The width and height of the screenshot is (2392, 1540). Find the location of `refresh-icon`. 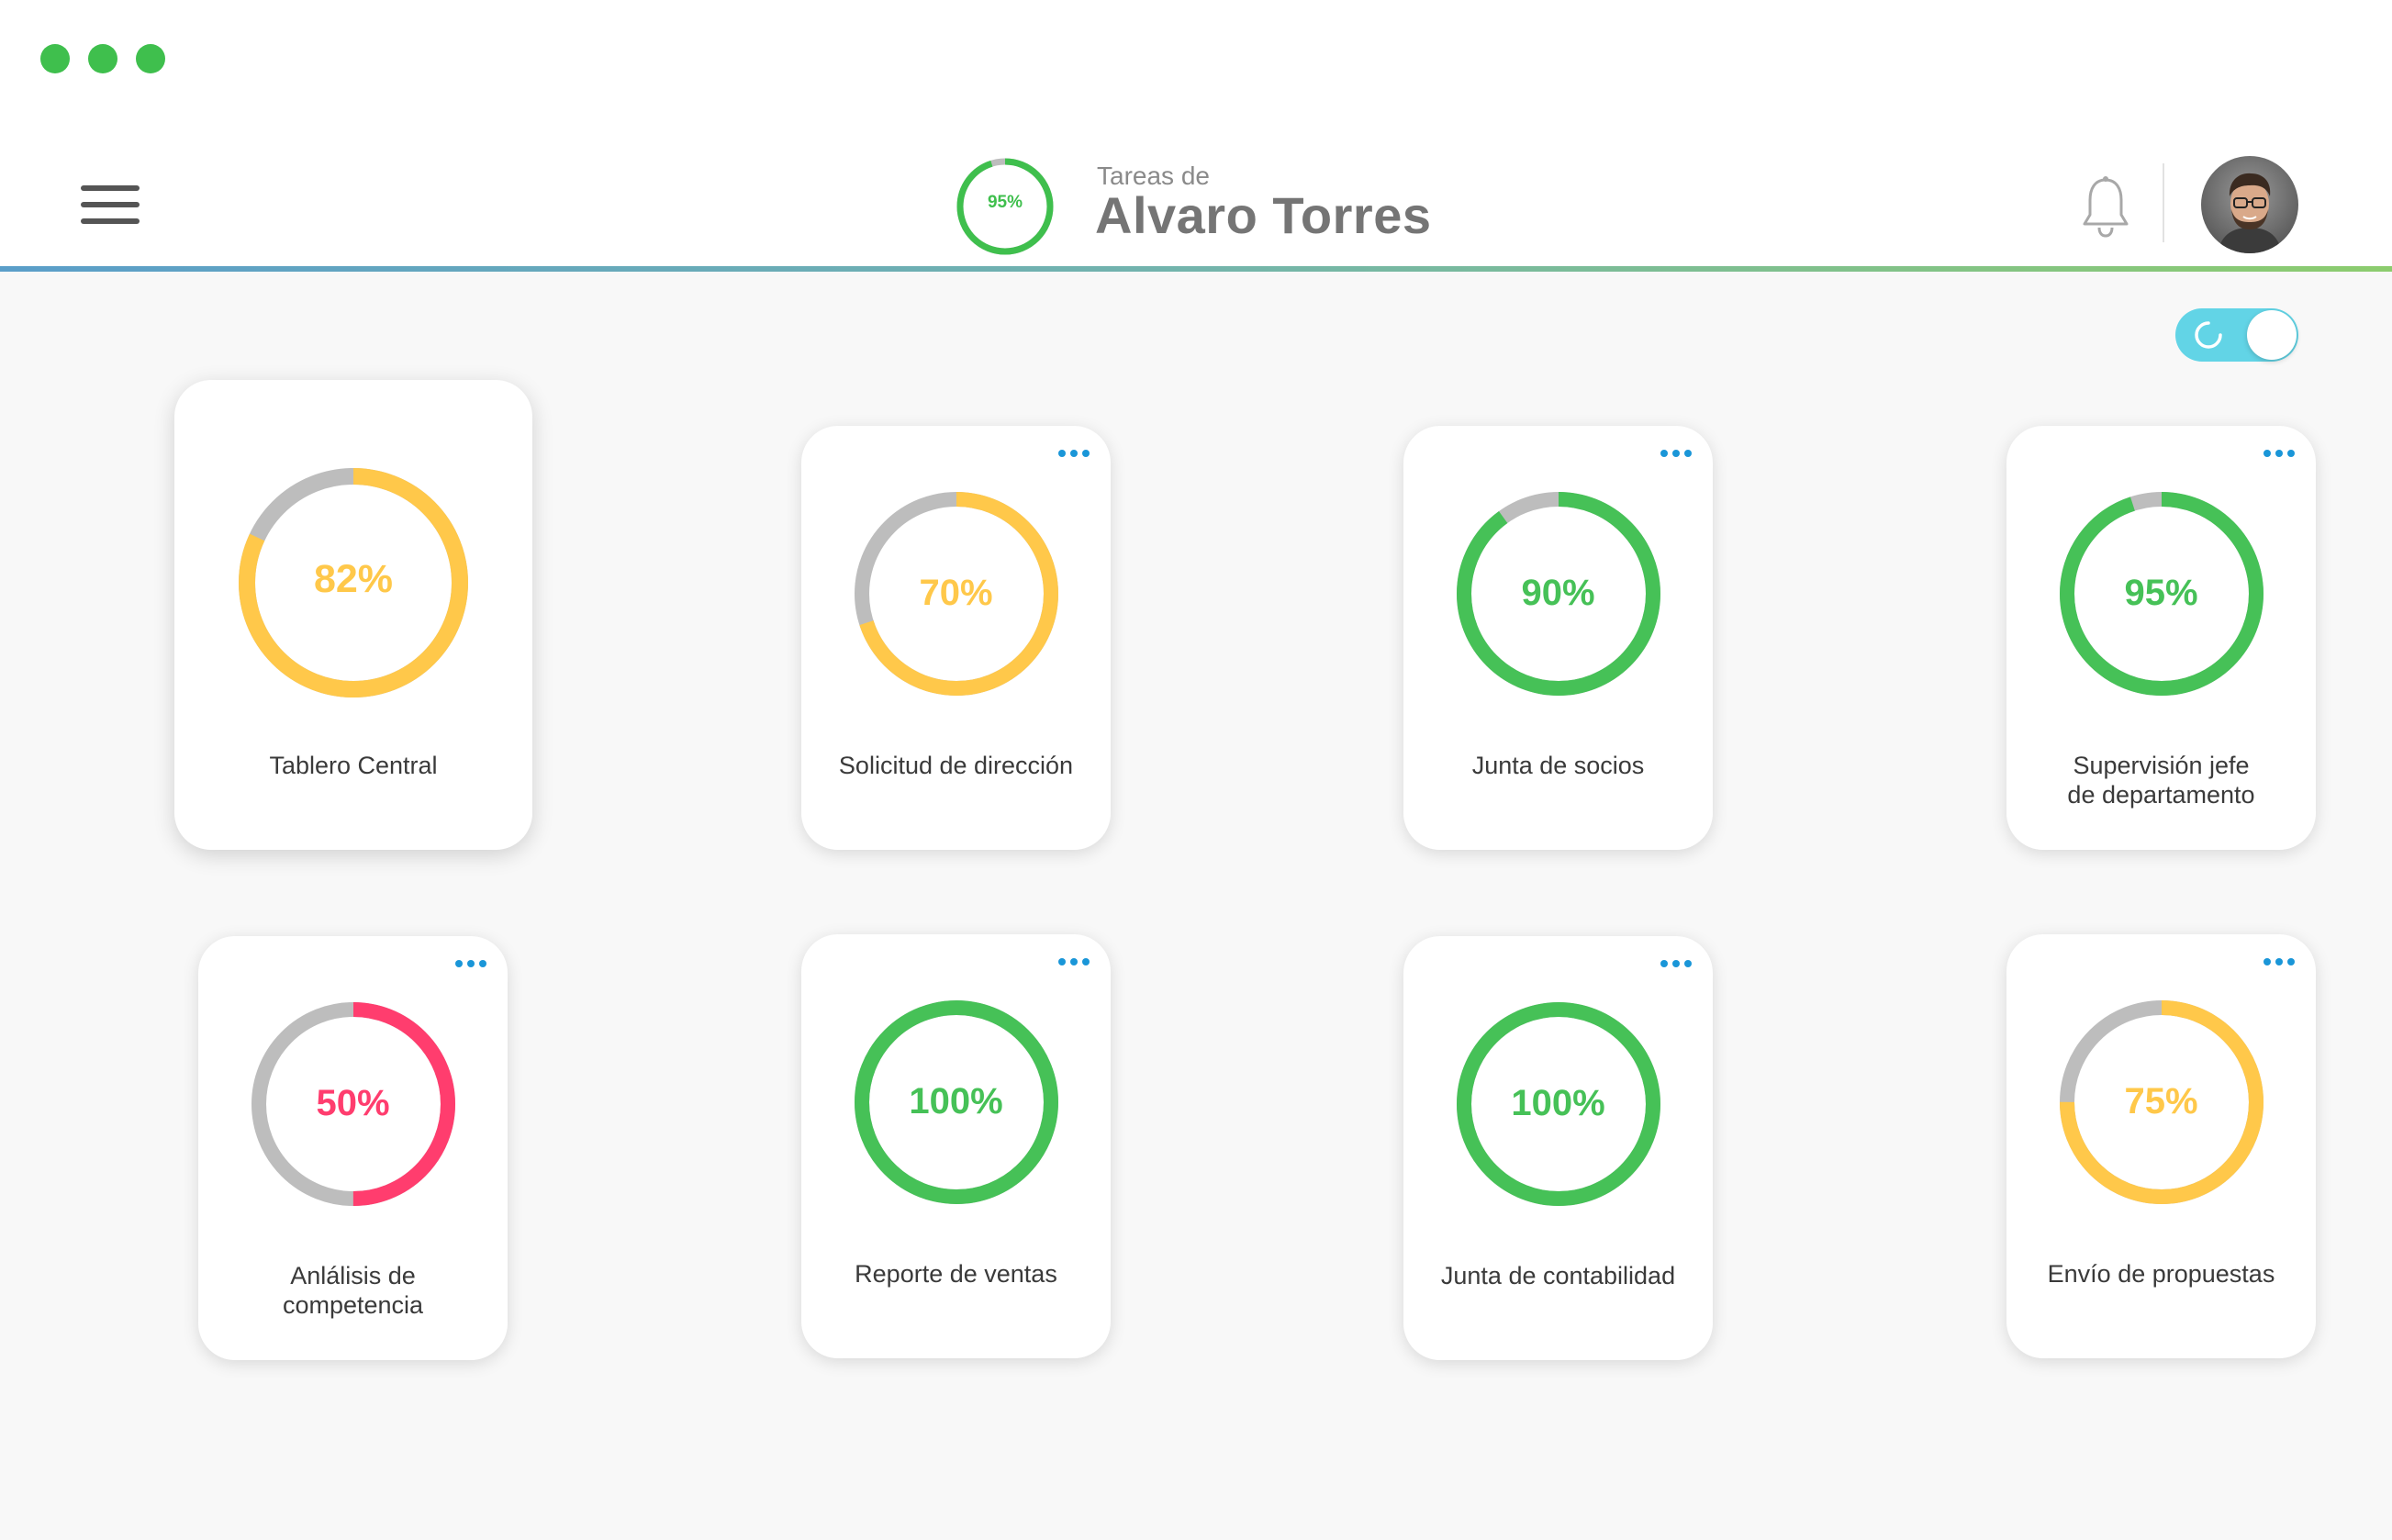

refresh-icon is located at coordinates (2208, 335).